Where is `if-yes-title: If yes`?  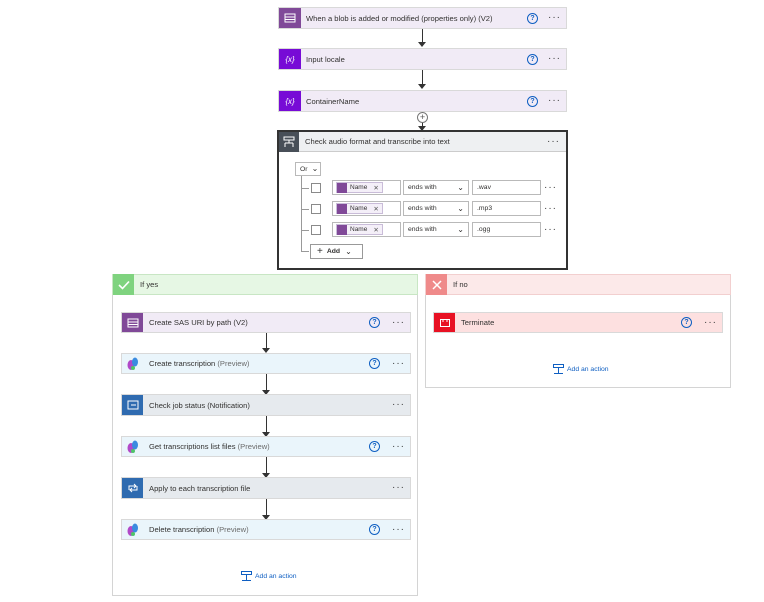 if-yes-title: If yes is located at coordinates (149, 284).